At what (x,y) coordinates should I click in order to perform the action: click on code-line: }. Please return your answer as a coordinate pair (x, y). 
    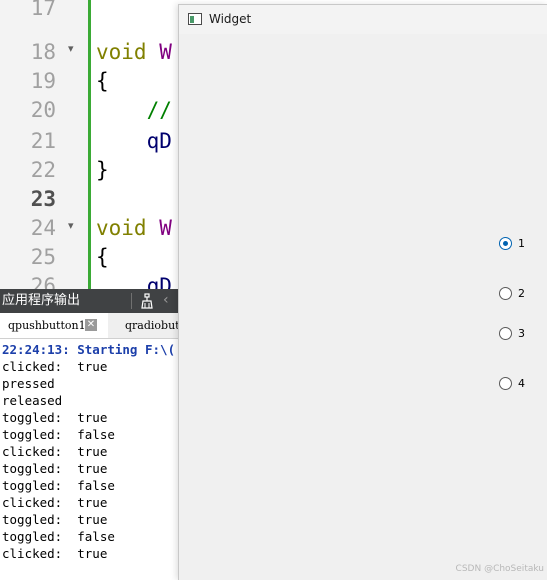
    Looking at the image, I should click on (102, 170).